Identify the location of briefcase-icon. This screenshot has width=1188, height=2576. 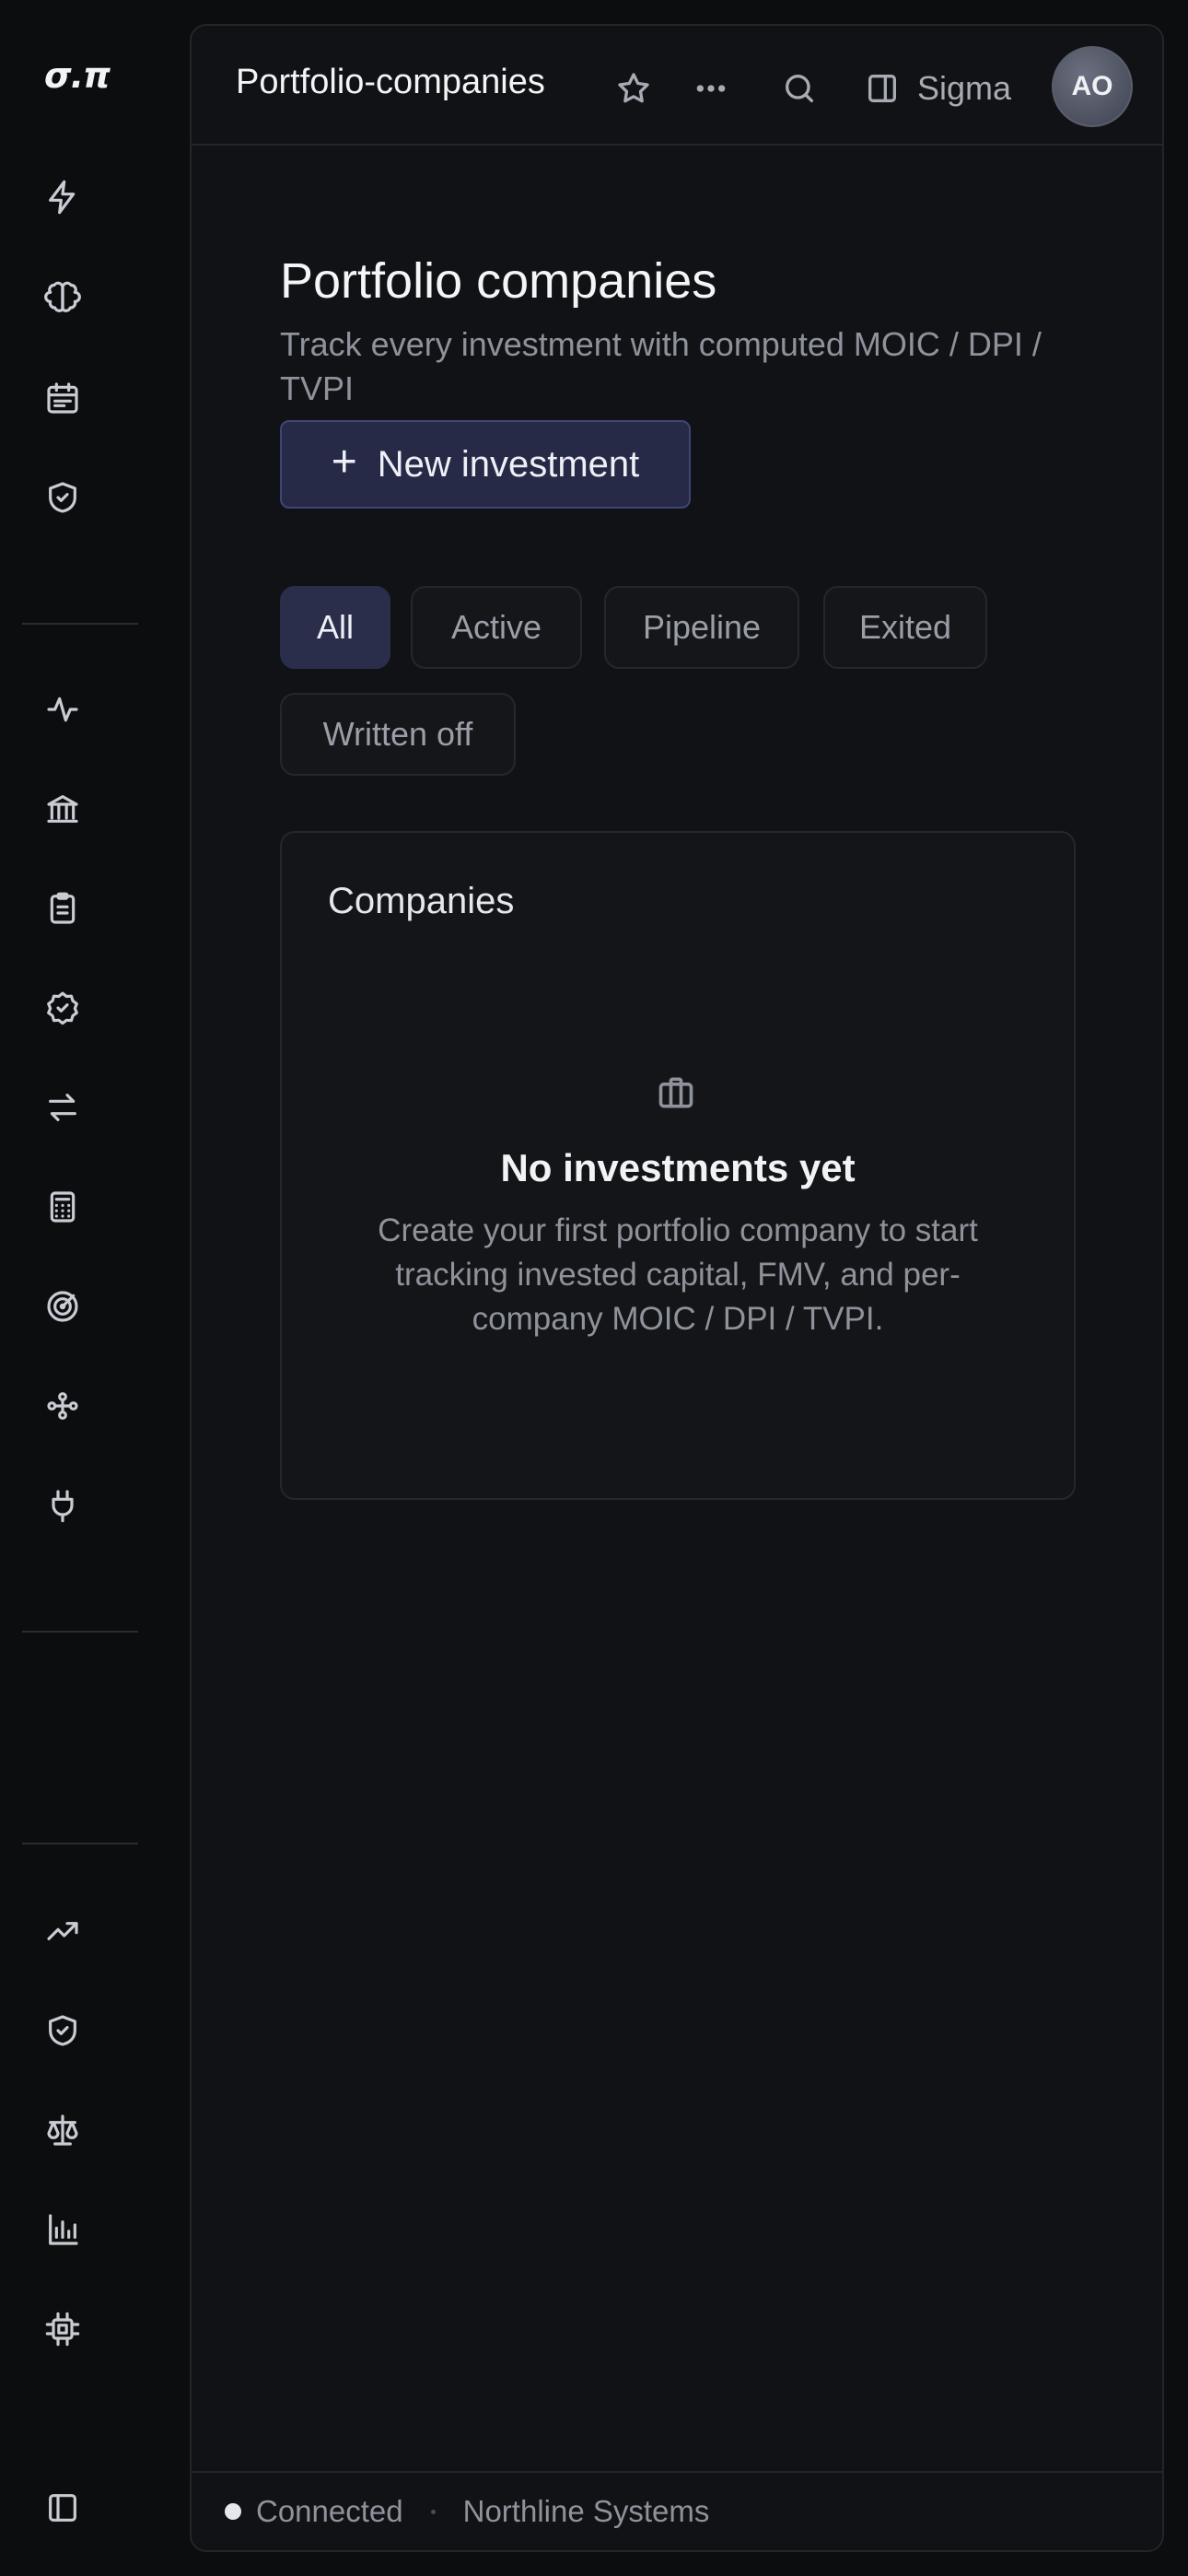
(678, 1094).